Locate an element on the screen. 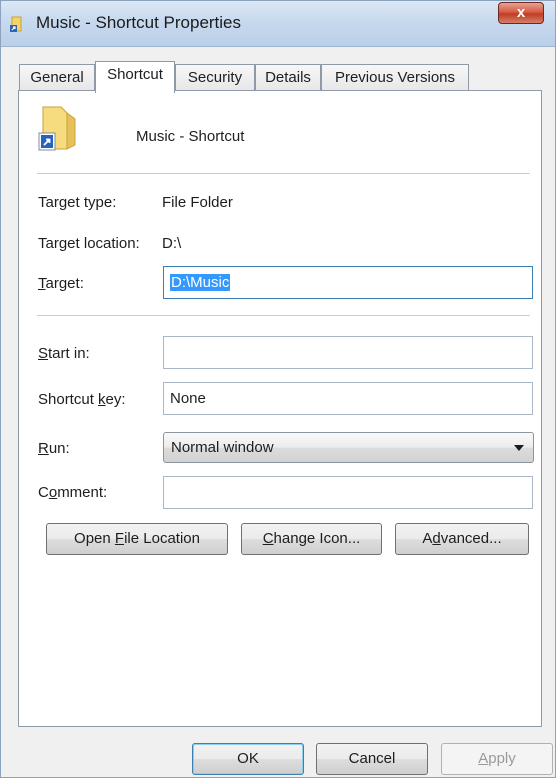  close-icon: x is located at coordinates (521, 12).